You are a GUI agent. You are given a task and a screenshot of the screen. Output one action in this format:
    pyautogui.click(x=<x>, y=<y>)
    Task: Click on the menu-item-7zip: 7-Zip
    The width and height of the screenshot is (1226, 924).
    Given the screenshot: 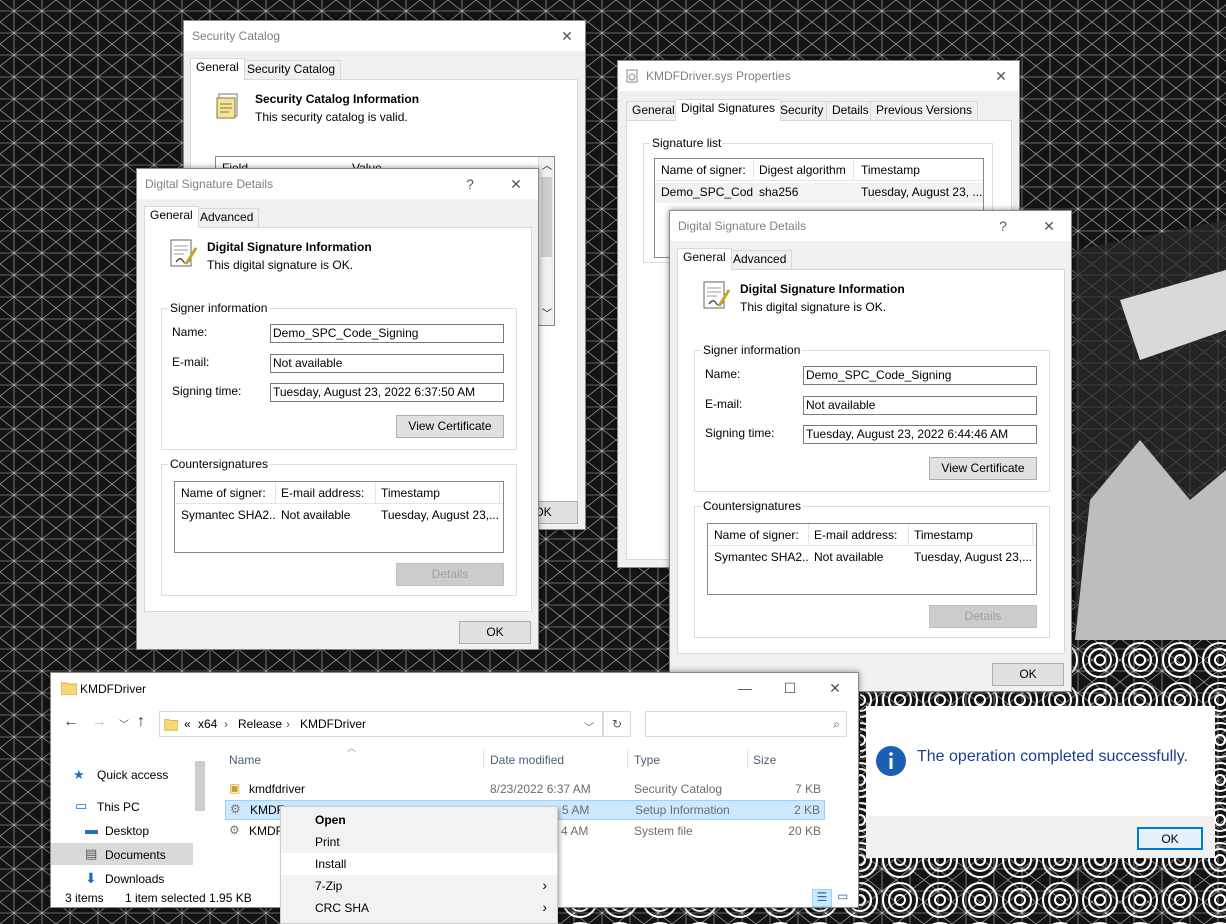 What is the action you would take?
    pyautogui.click(x=419, y=886)
    